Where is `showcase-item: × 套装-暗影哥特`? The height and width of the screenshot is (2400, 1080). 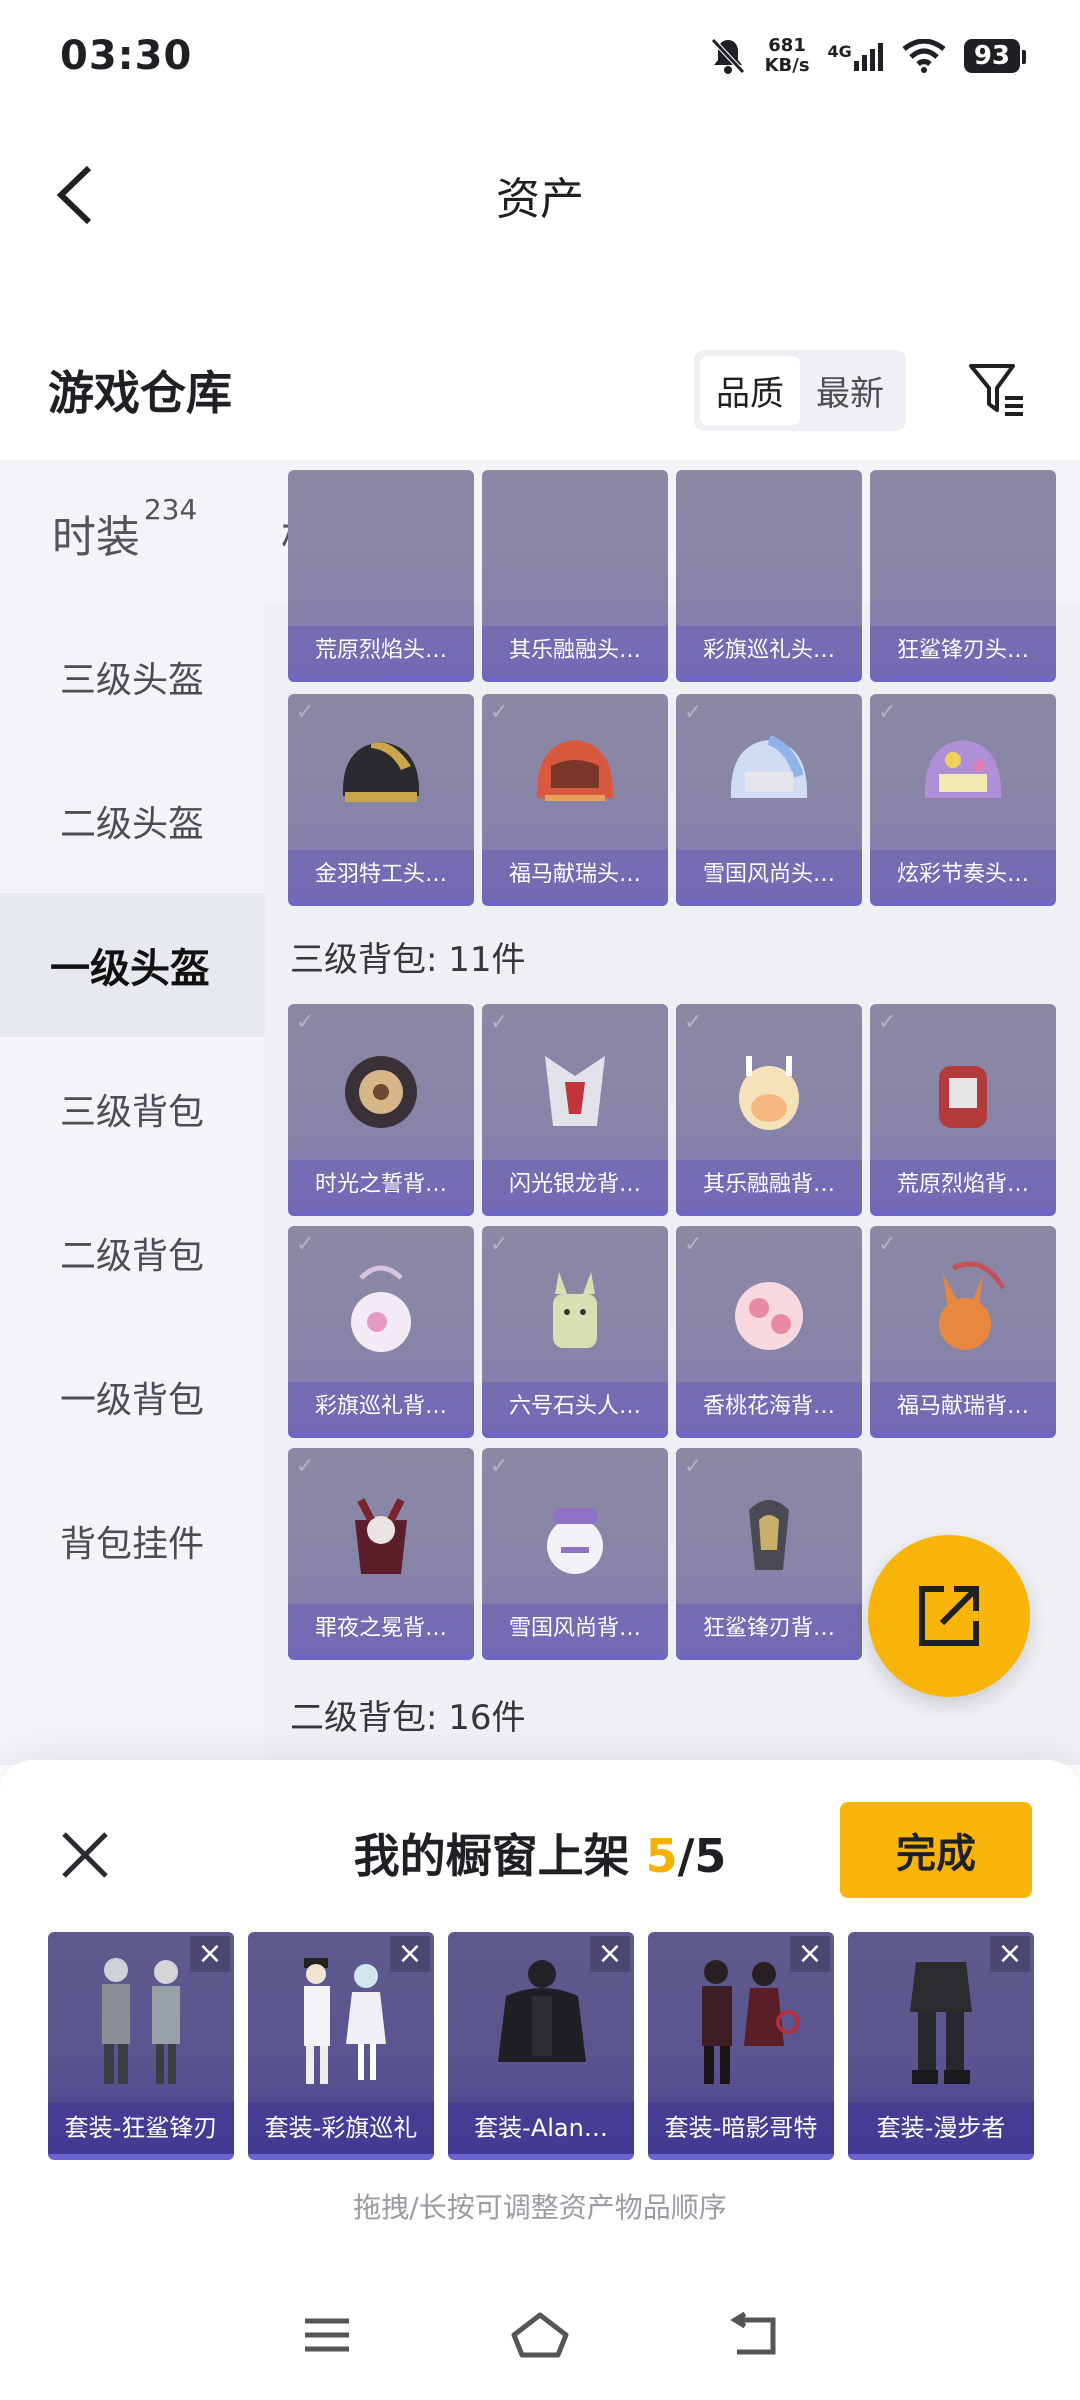
showcase-item: × 套装-暗影哥特 is located at coordinates (741, 2046).